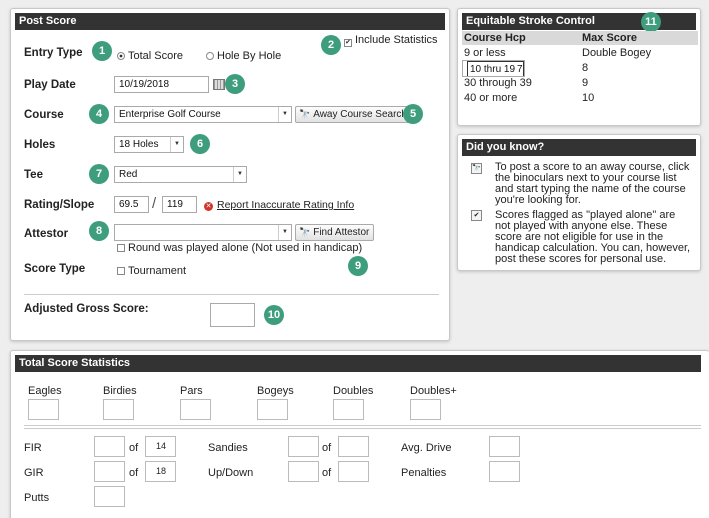 The height and width of the screenshot is (518, 709). I want to click on tip-line: post these scores for personal use., so click(581, 259).